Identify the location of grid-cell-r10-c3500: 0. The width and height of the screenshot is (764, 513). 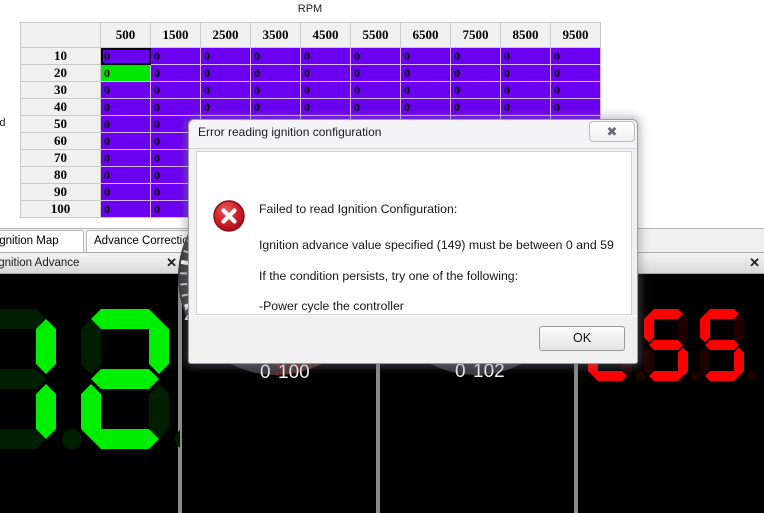
(275, 56).